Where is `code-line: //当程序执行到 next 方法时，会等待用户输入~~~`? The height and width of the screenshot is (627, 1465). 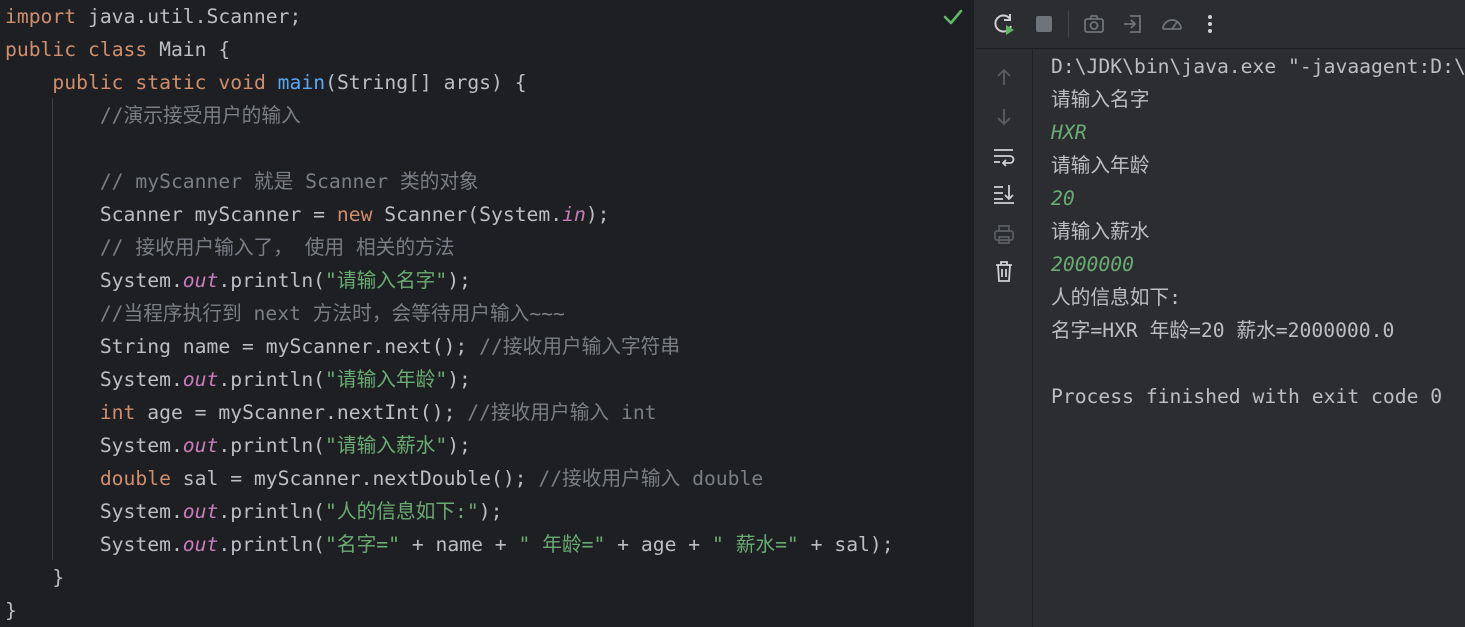
code-line: //当程序执行到 next 方法时，会等待用户输入~~~ is located at coordinates (285, 313).